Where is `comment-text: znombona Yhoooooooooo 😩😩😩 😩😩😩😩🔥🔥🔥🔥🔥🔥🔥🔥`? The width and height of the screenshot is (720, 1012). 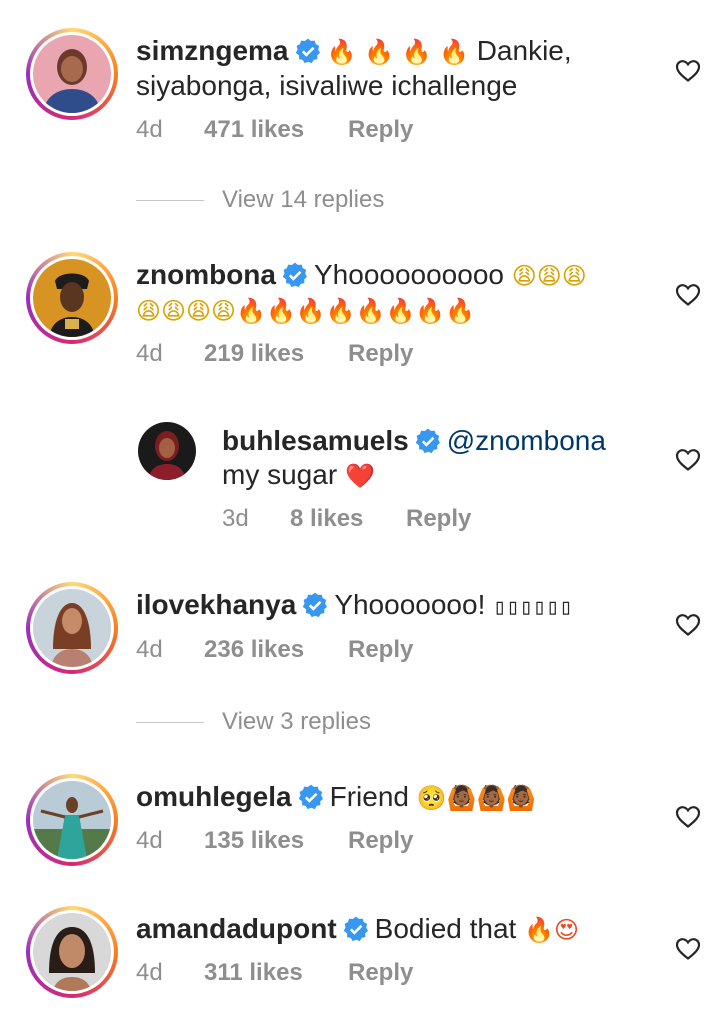
comment-text: znombona Yhoooooooooo 😩😩😩 😩😩😩😩🔥🔥🔥🔥🔥🔥🔥🔥 is located at coordinates (396, 293).